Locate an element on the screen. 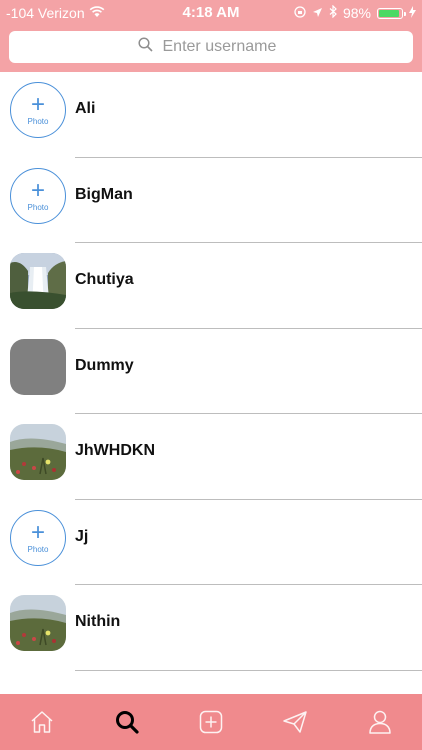 Image resolution: width=422 pixels, height=750 pixels. username: Chutiya is located at coordinates (104, 279).